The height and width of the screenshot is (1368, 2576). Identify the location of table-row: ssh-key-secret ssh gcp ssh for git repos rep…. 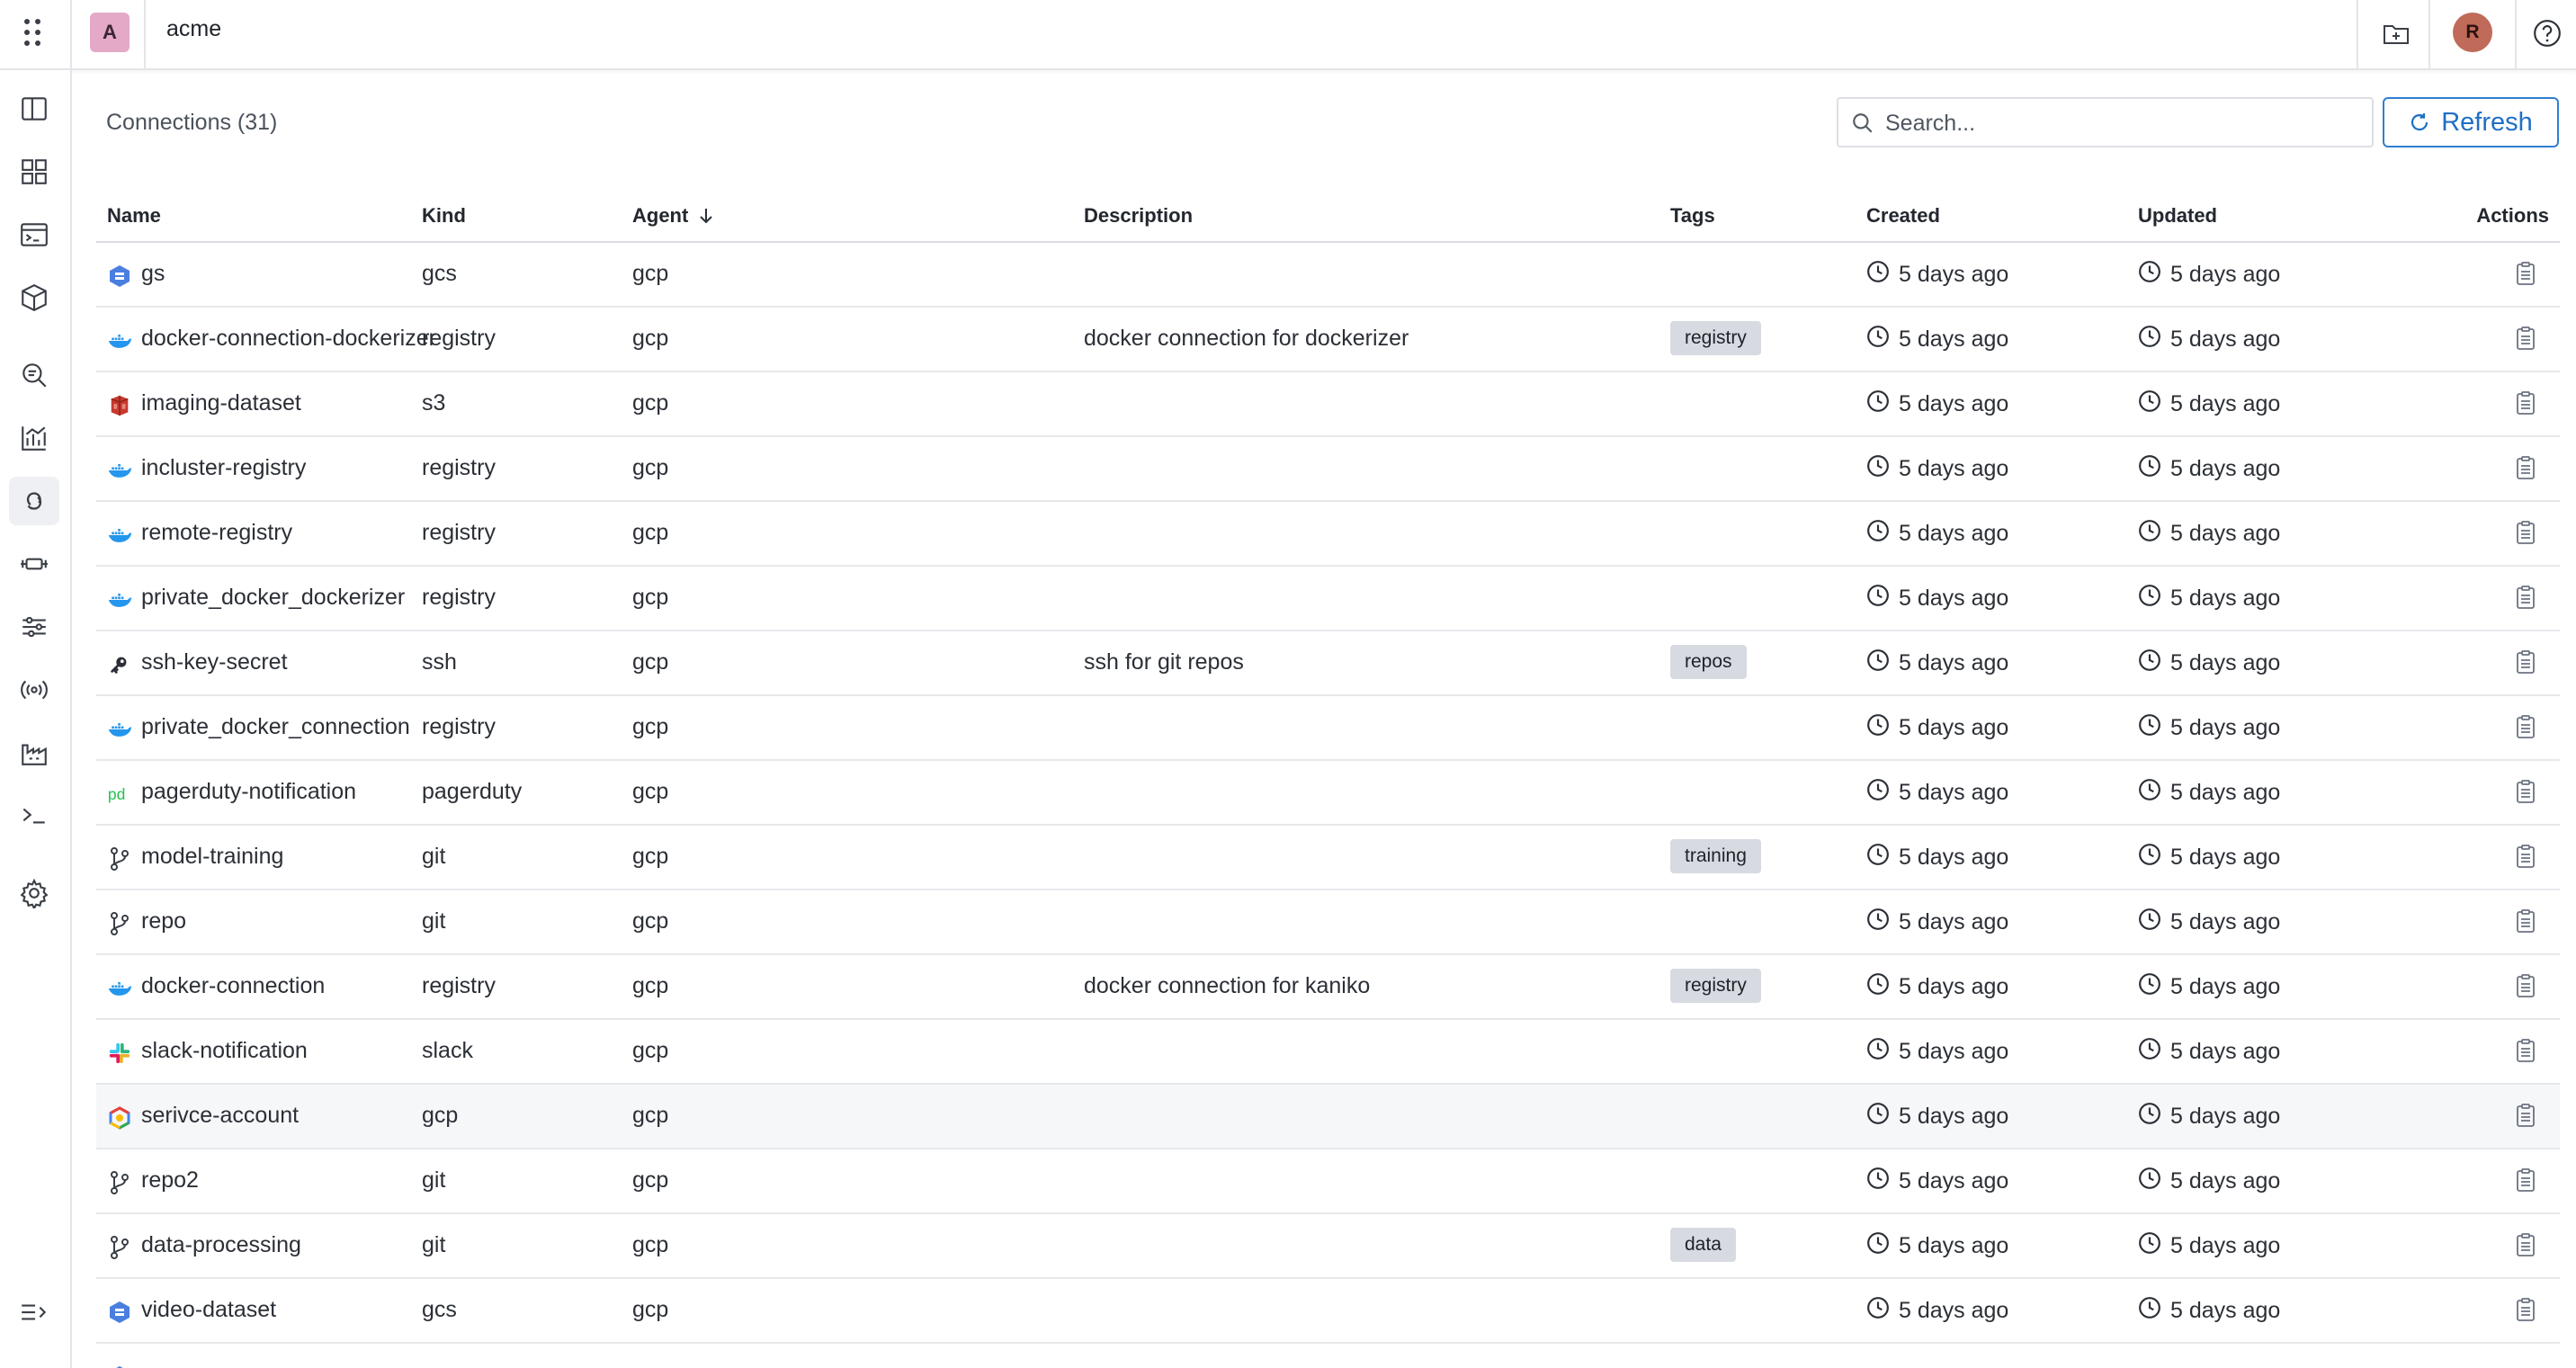
(1328, 664).